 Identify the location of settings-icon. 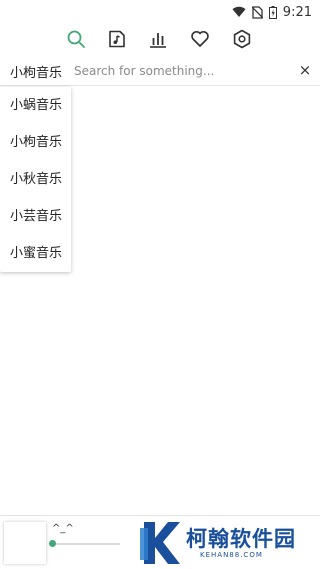
(242, 39).